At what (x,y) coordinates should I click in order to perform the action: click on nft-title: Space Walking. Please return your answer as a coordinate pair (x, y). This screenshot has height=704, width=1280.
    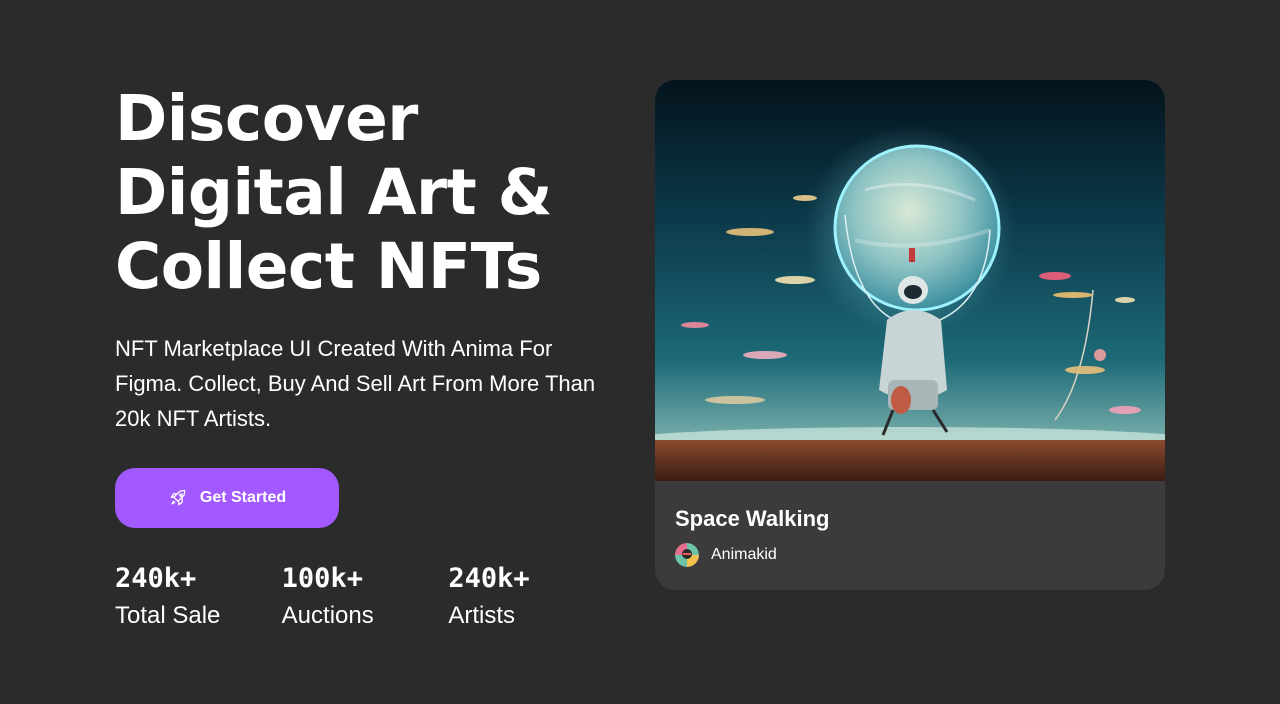
    Looking at the image, I should click on (910, 519).